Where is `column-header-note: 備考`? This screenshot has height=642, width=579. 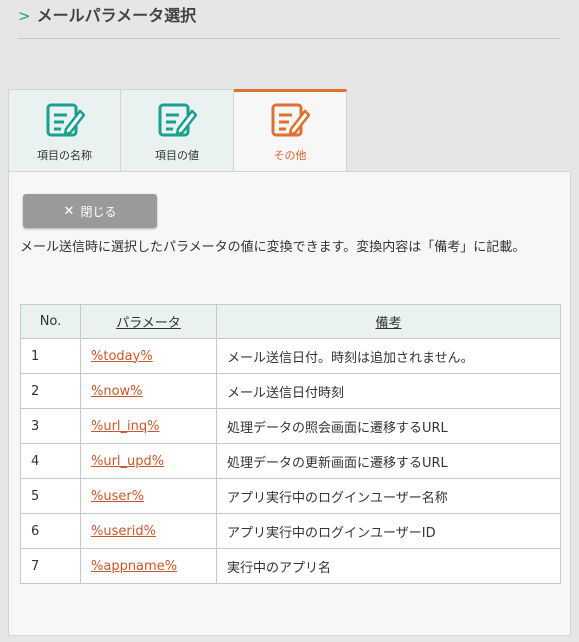
column-header-note: 備考 is located at coordinates (388, 321).